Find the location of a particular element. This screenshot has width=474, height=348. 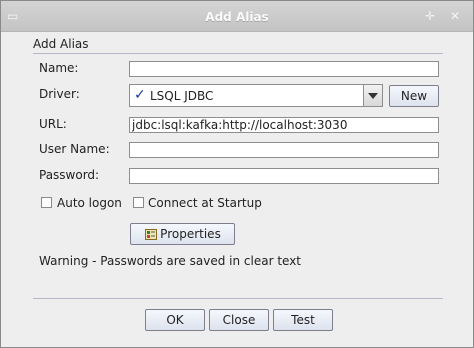

test-button: Test is located at coordinates (303, 320).